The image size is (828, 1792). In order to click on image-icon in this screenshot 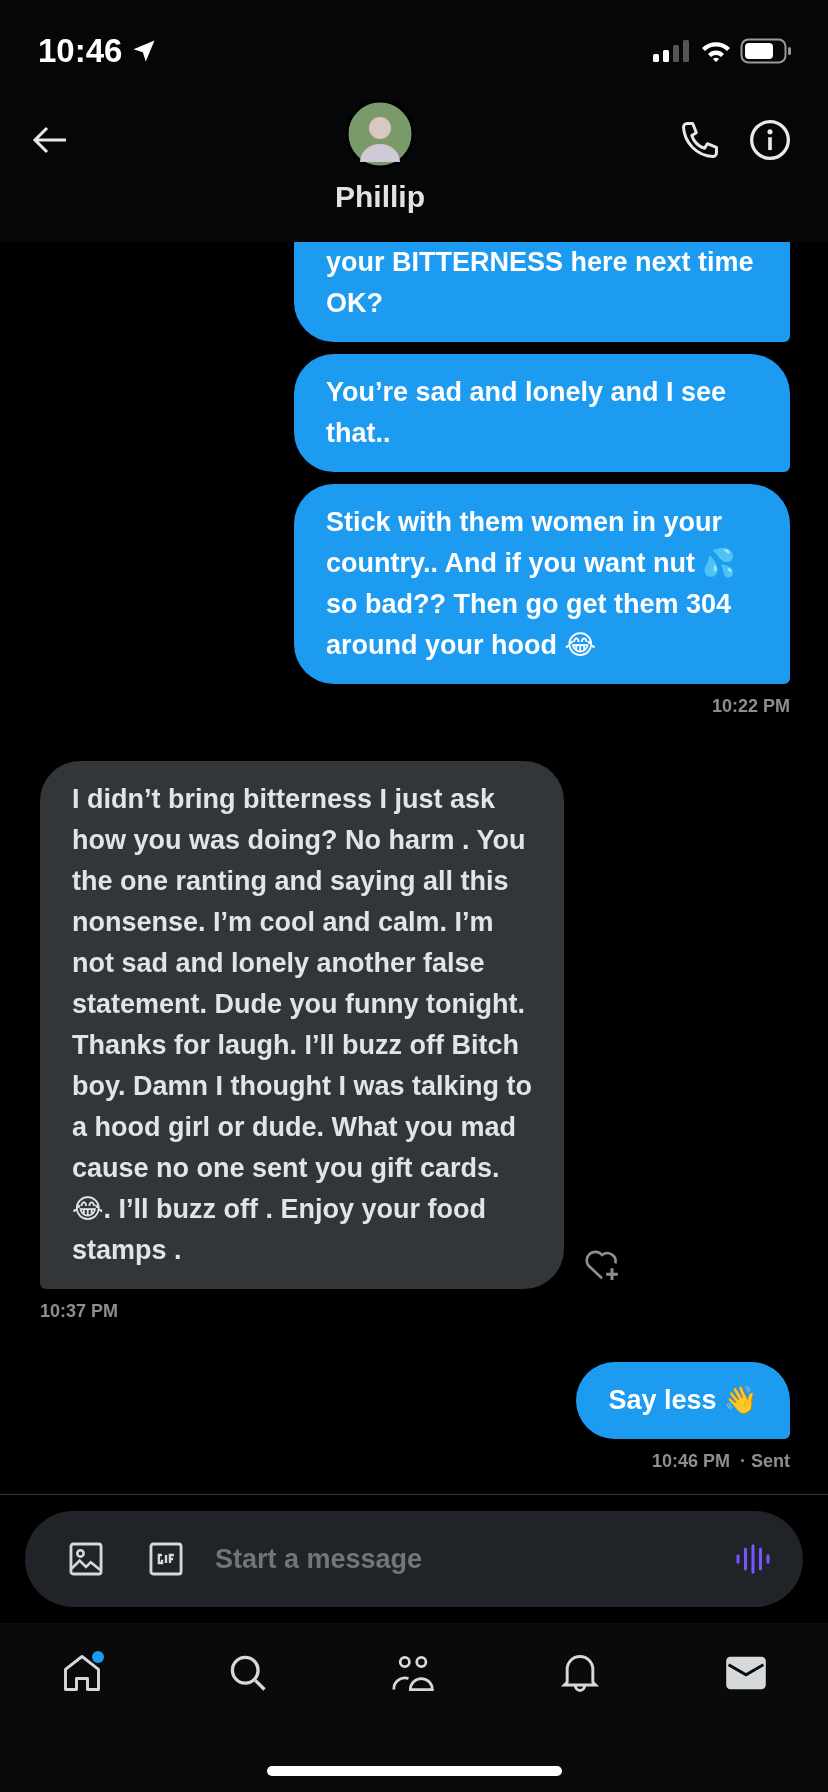, I will do `click(86, 1559)`.